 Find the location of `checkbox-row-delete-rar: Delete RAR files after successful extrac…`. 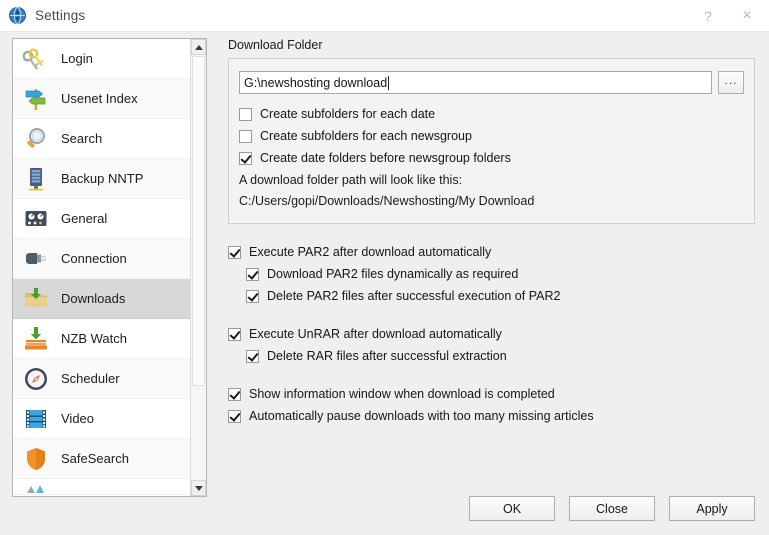

checkbox-row-delete-rar: Delete RAR files after successful extrac… is located at coordinates (491, 356).